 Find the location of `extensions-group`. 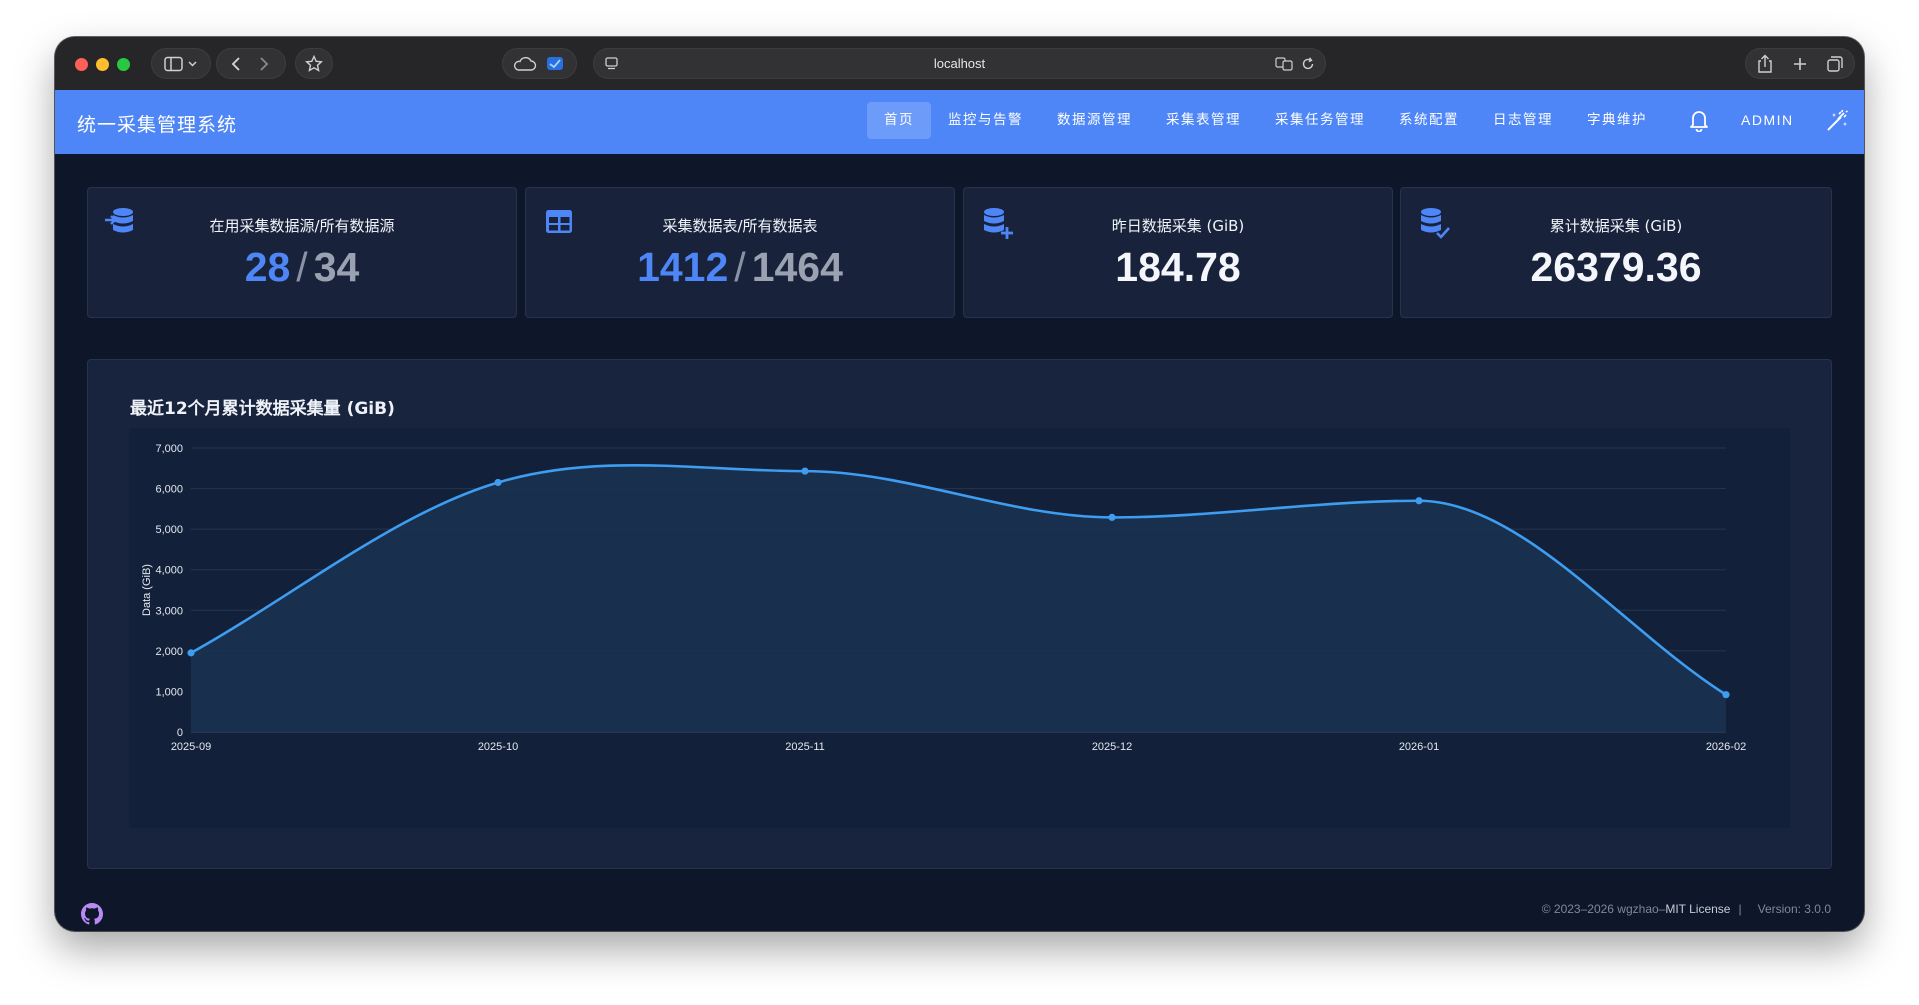

extensions-group is located at coordinates (539, 63).